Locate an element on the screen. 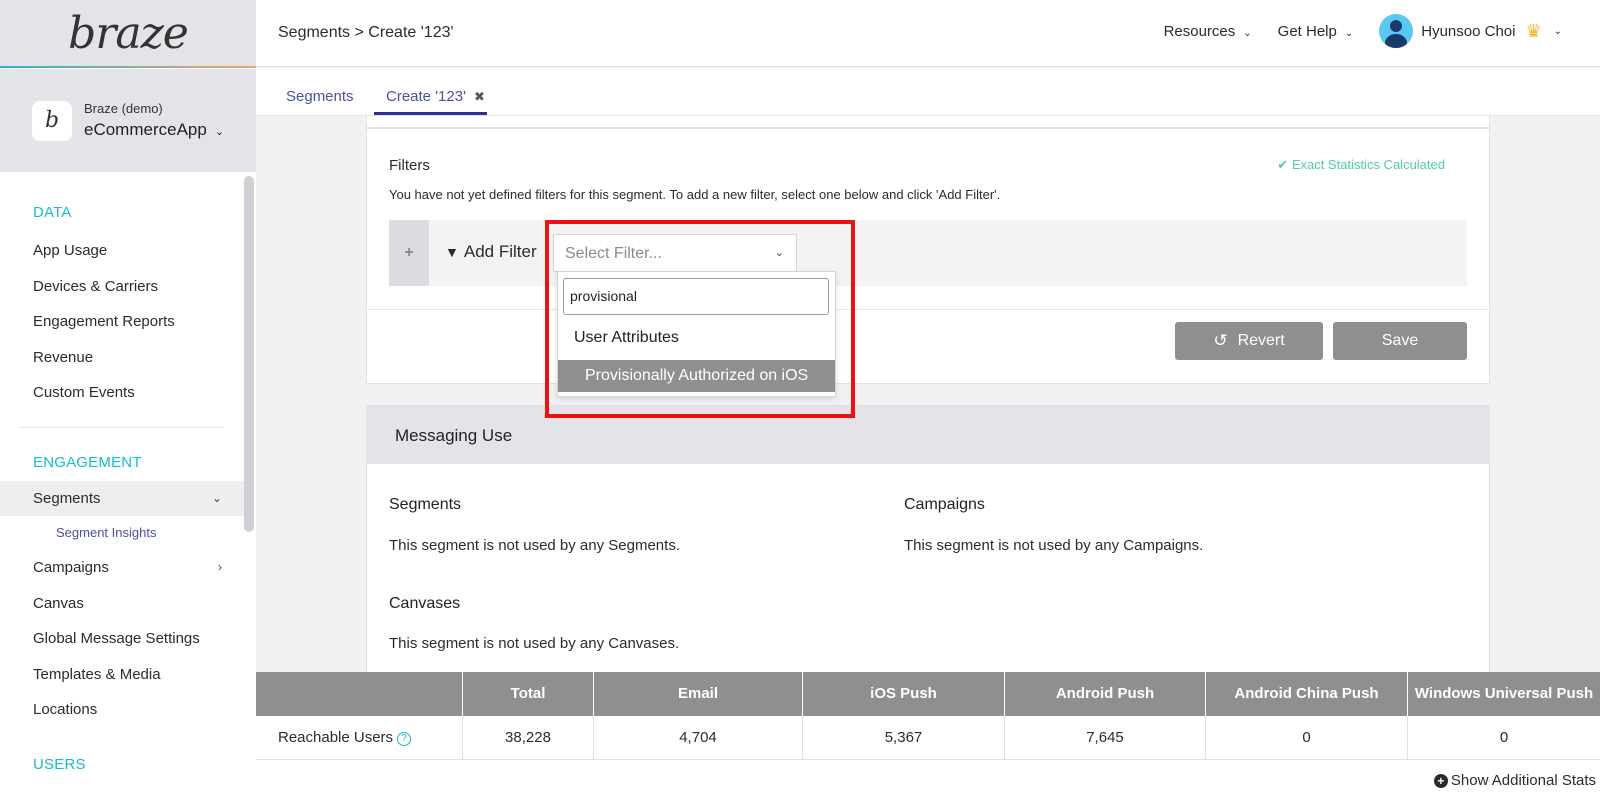  checkmark-icon: ✔ is located at coordinates (1284, 164).